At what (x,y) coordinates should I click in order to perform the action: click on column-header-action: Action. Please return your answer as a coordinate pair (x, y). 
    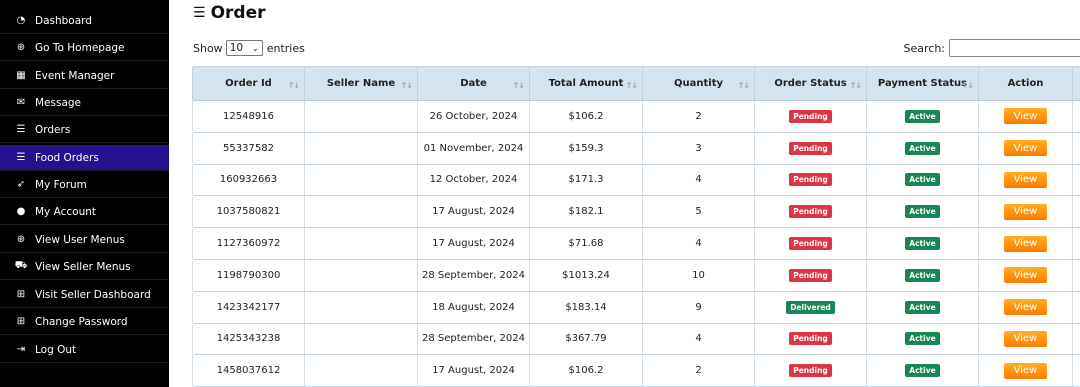
    Looking at the image, I should click on (1025, 83).